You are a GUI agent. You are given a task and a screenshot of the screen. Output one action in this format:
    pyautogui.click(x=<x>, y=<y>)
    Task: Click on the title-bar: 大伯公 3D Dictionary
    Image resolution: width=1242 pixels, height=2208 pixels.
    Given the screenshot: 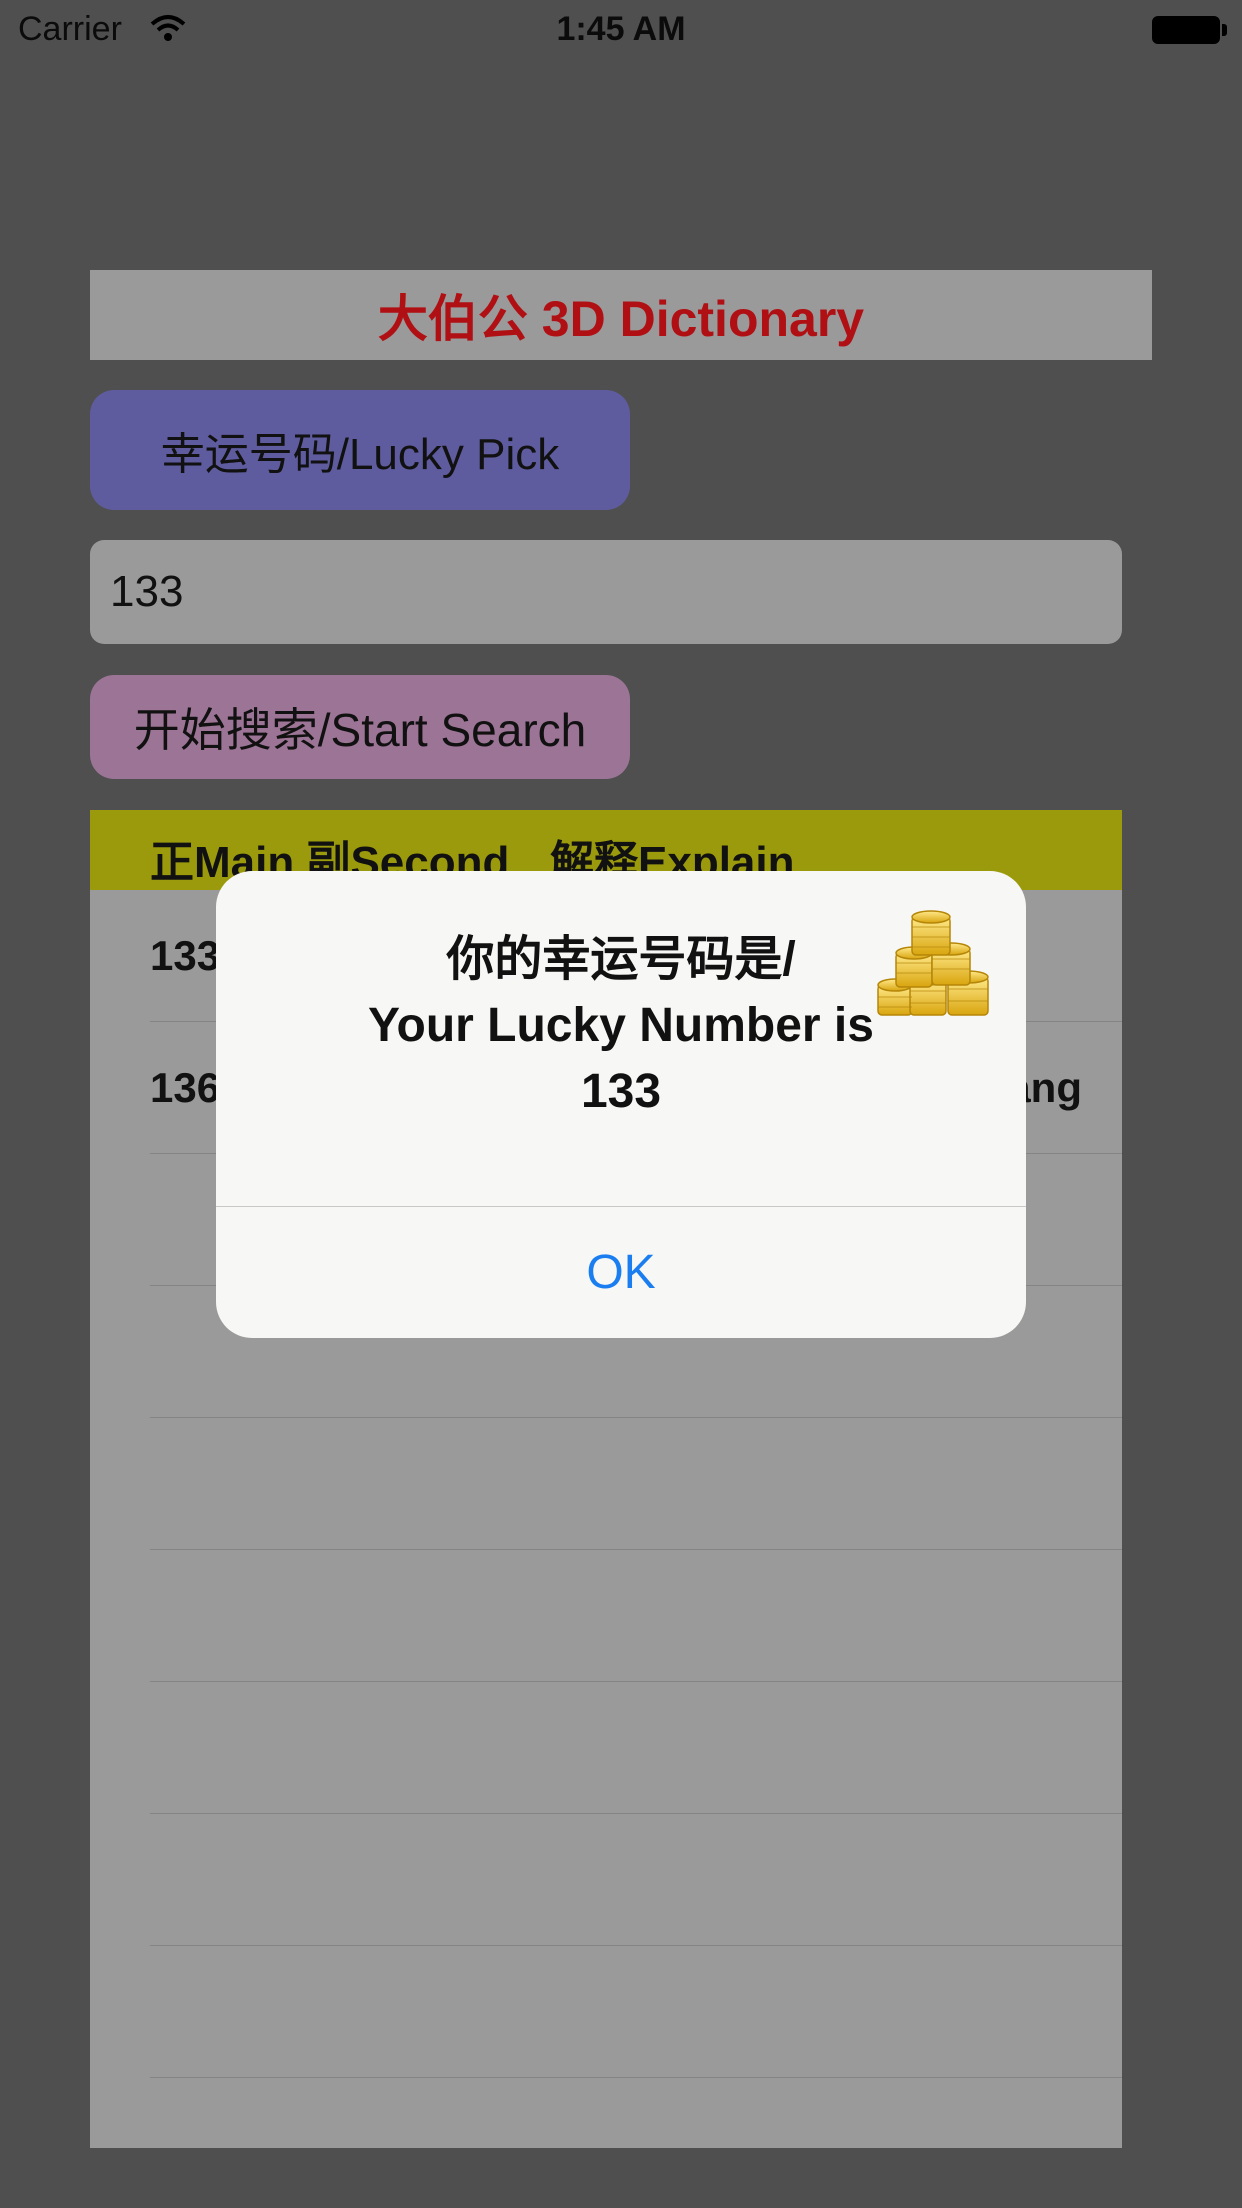 What is the action you would take?
    pyautogui.click(x=621, y=315)
    